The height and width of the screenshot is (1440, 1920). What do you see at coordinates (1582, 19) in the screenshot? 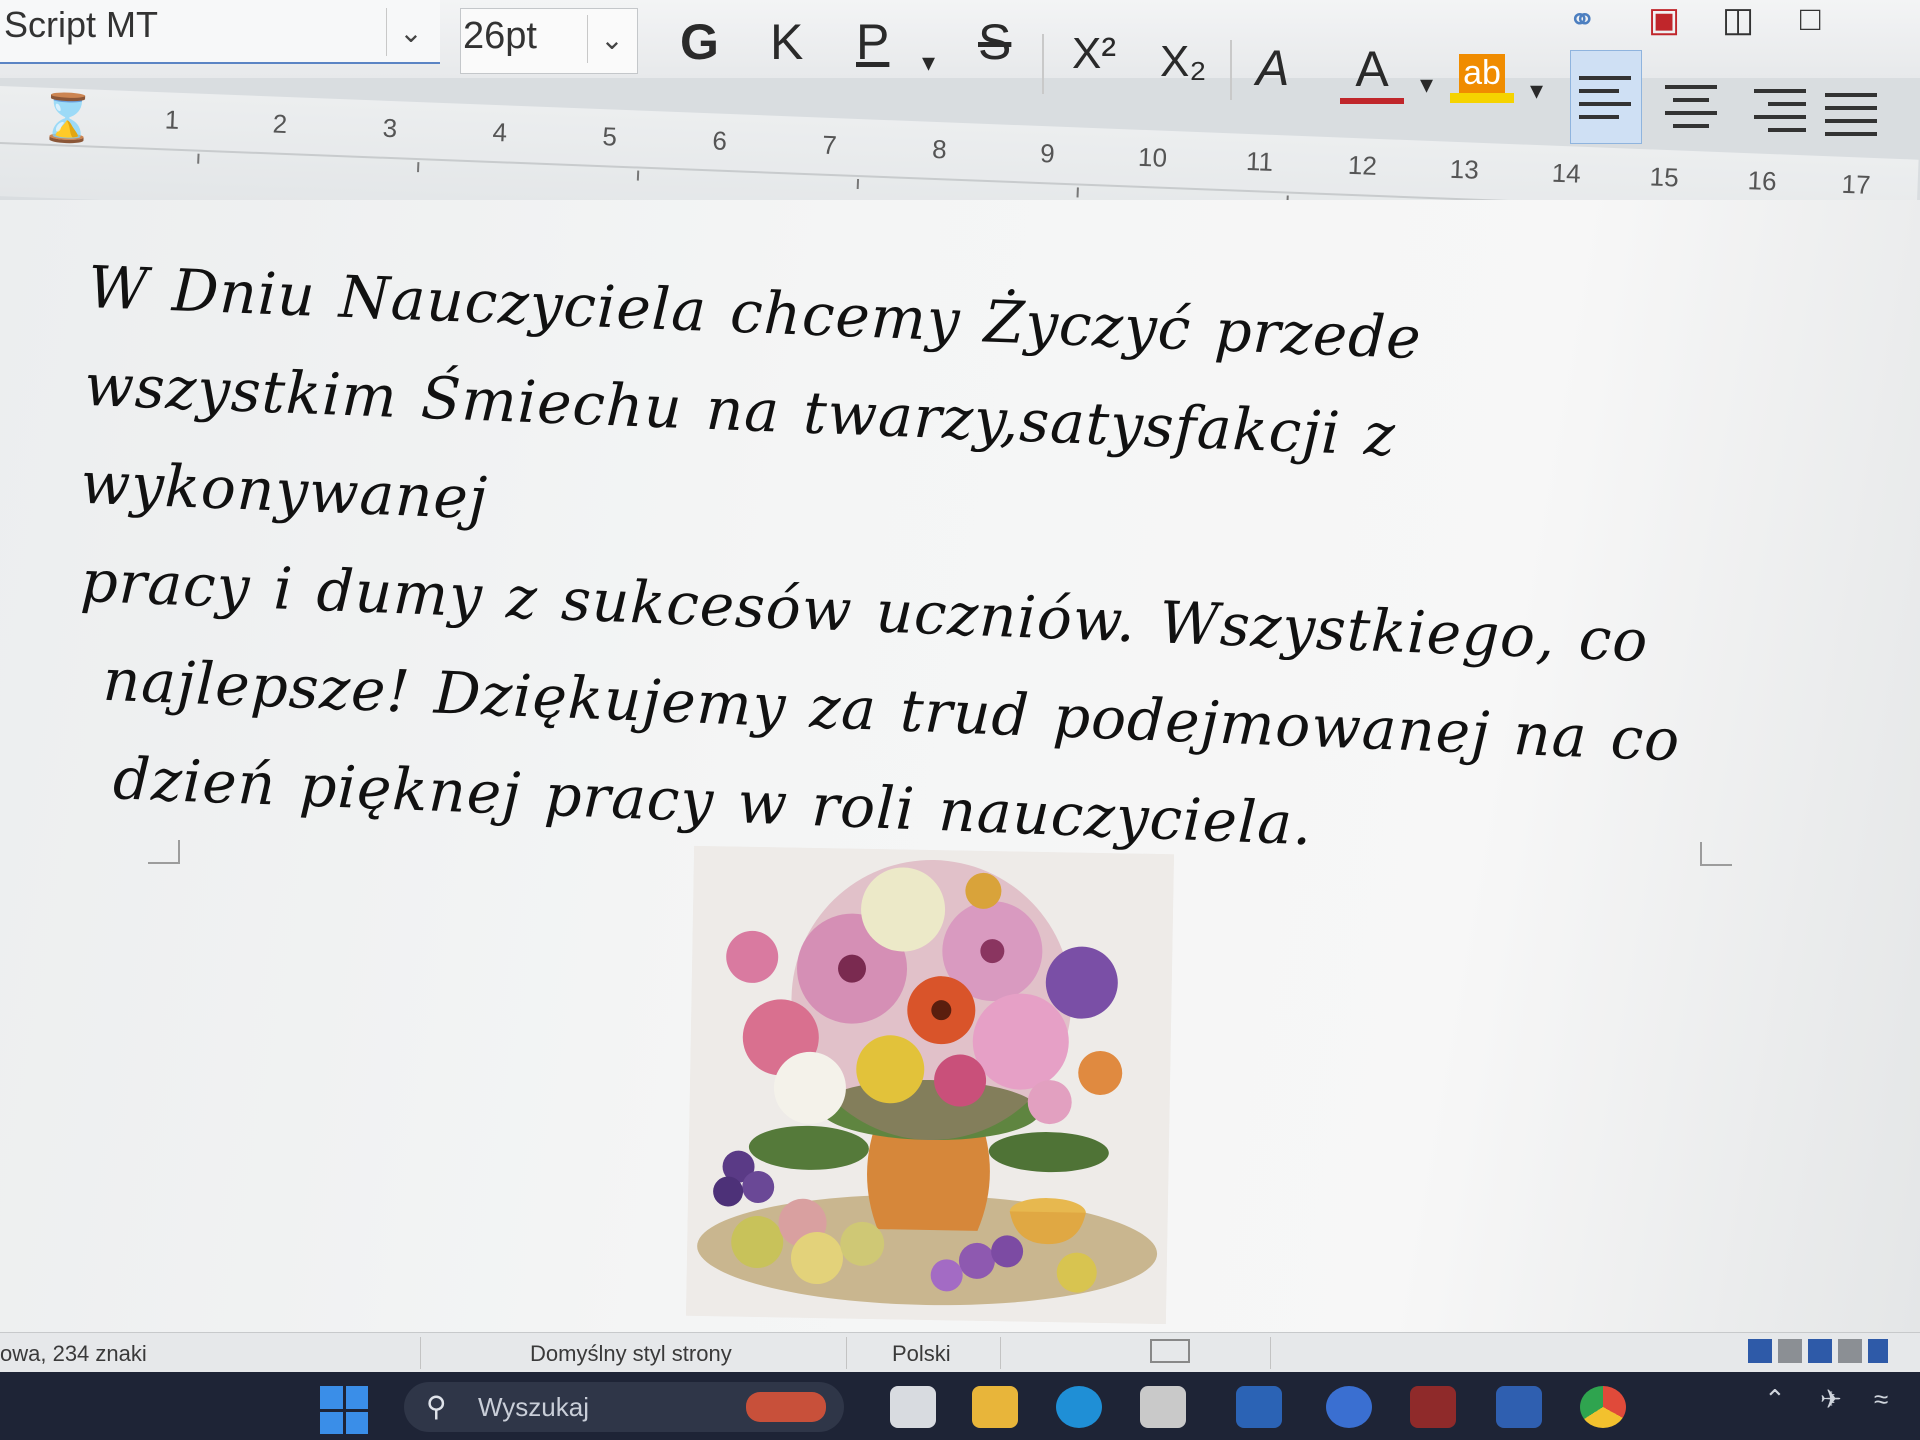
I see `hyperlink-icon: ⚭` at bounding box center [1582, 19].